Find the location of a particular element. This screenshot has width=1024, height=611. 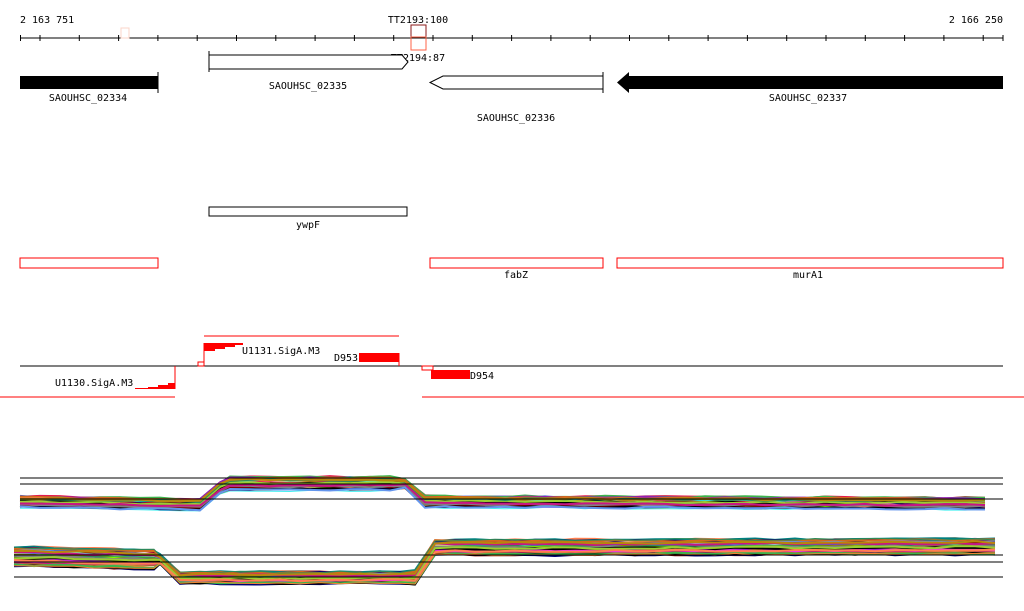

promoter-u1130 is located at coordinates (155, 377).